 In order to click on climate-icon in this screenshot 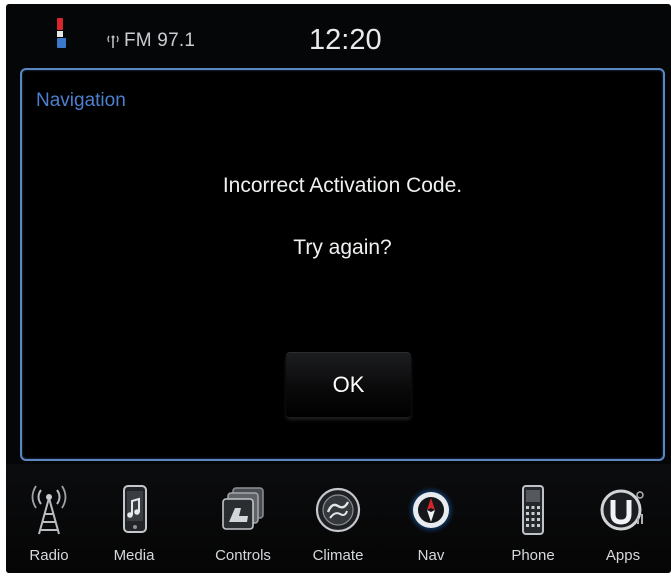, I will do `click(338, 510)`.